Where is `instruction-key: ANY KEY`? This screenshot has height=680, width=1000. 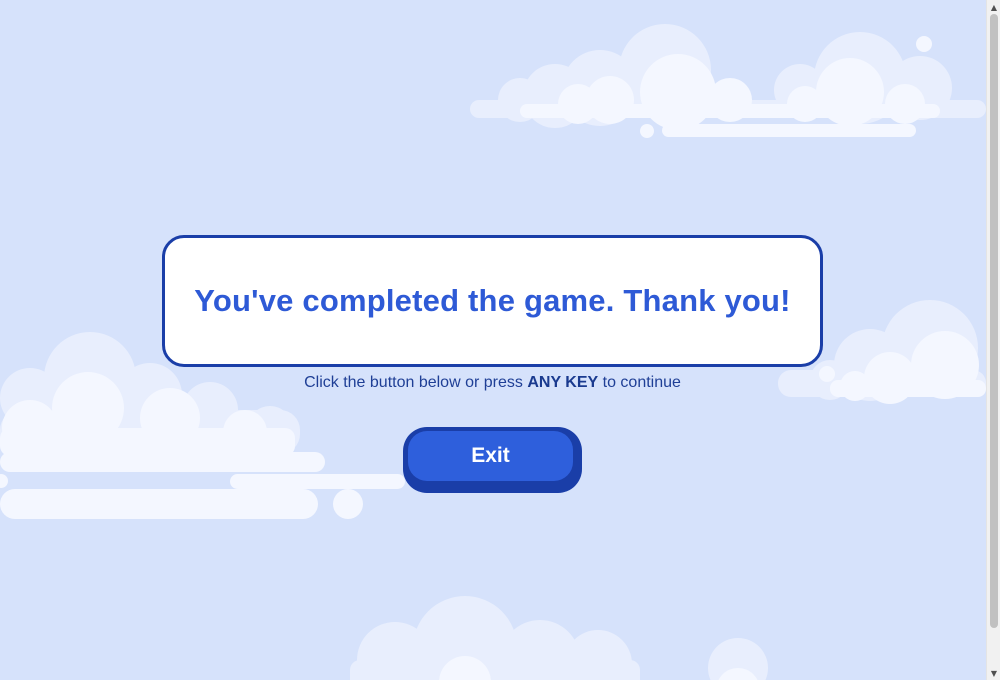
instruction-key: ANY KEY is located at coordinates (563, 382).